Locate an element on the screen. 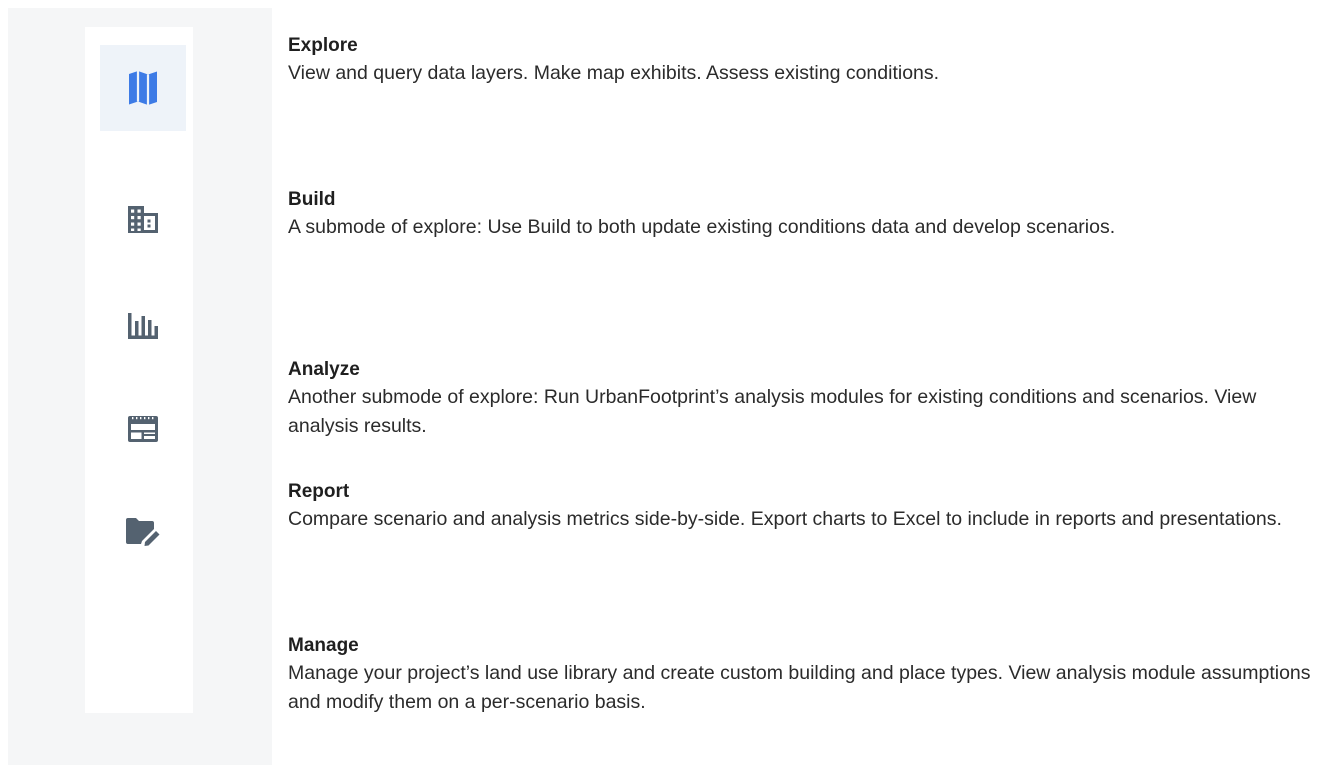 The width and height of the screenshot is (1343, 765). mode-title: Report is located at coordinates (319, 491).